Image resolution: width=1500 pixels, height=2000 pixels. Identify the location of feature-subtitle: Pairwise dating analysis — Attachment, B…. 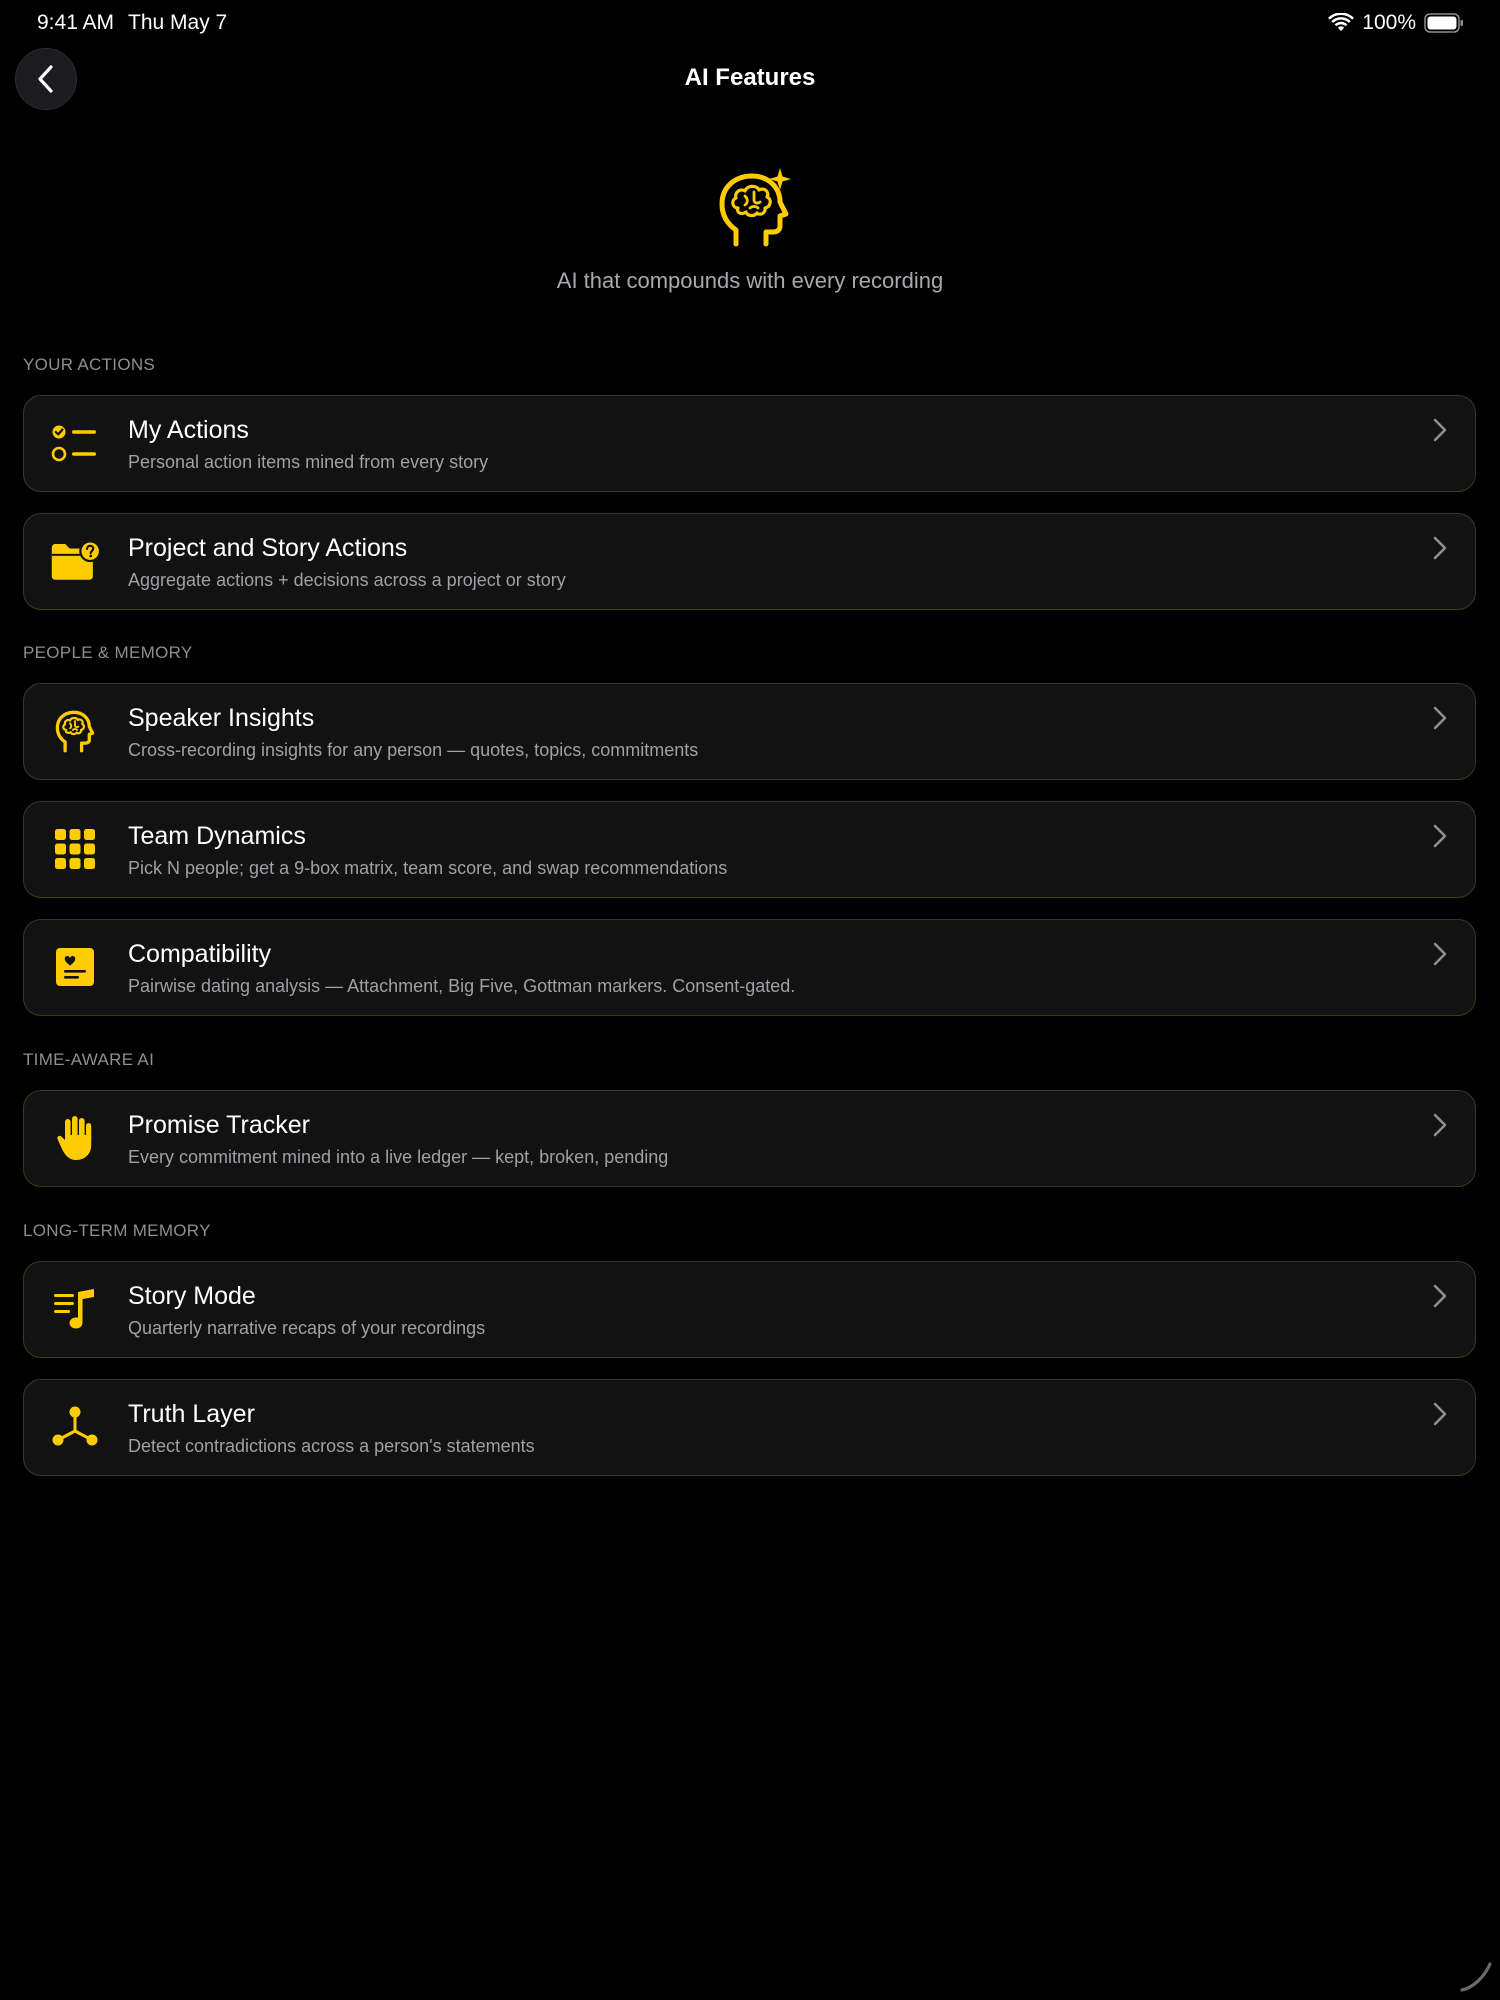
(462, 986).